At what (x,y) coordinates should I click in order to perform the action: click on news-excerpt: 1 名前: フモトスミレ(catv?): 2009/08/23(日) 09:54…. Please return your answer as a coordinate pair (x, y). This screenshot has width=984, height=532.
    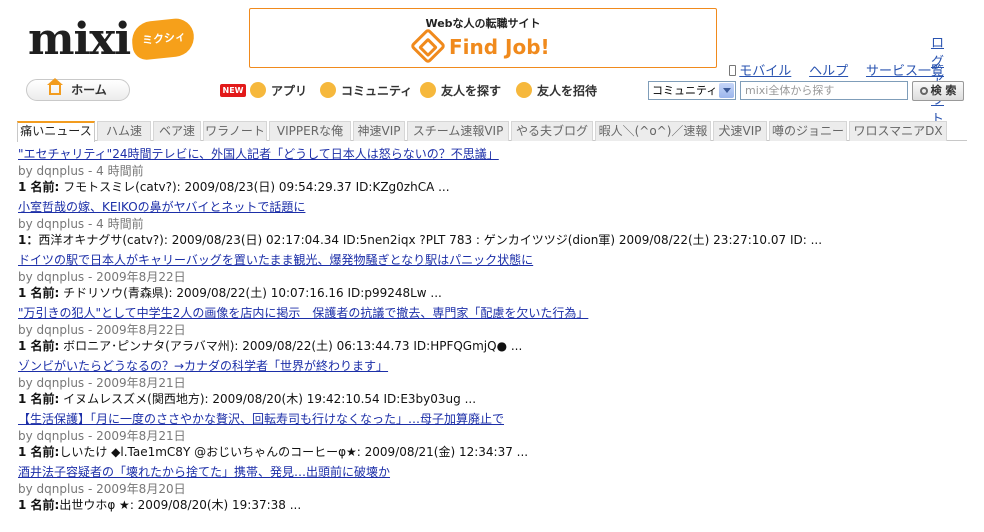
    Looking at the image, I should click on (234, 186).